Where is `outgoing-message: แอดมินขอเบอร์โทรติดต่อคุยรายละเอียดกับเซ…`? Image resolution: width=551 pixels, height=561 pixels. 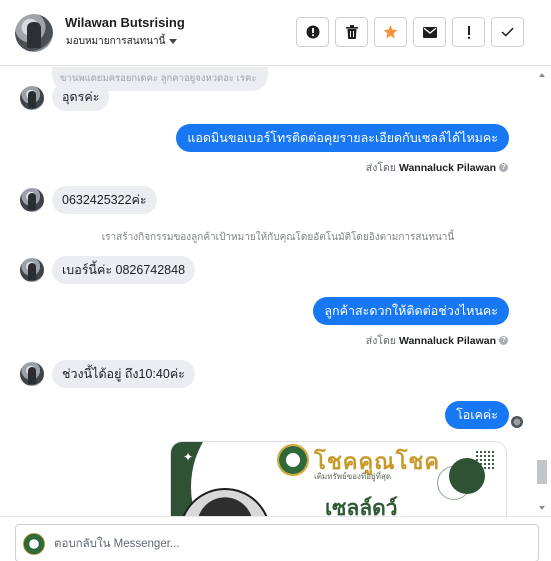
outgoing-message: แอดมินขอเบอร์โทรติดต่อคุยรายละเอียดกับเซ… is located at coordinates (342, 138).